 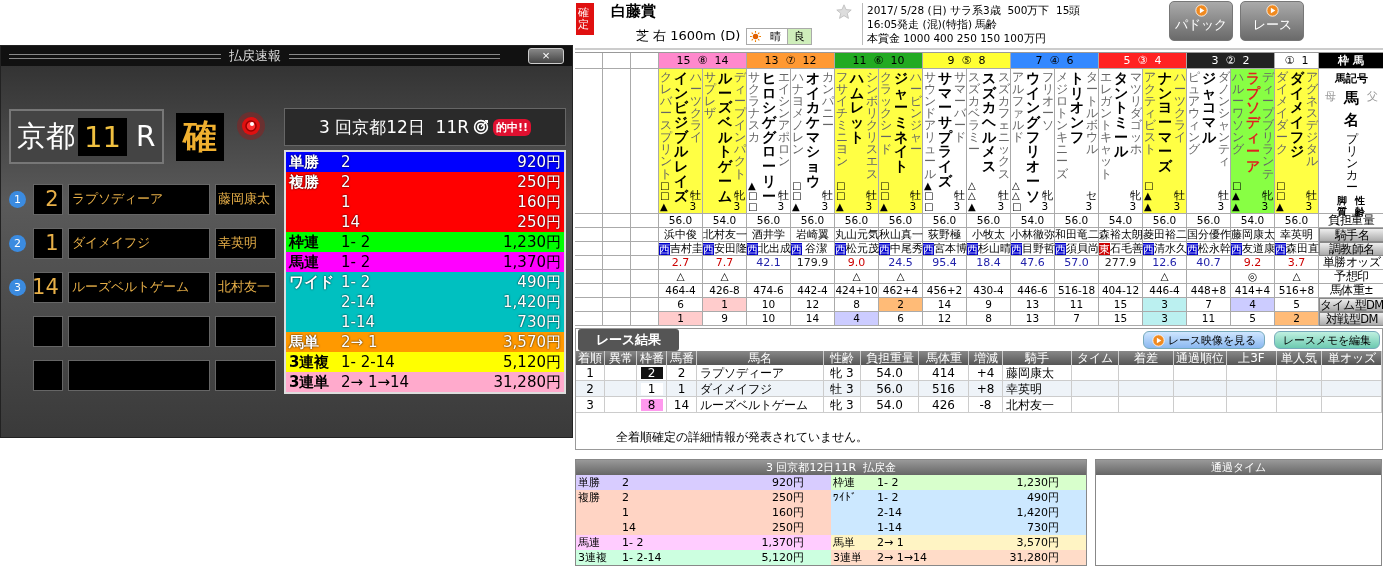 I want to click on payout-amount: 1,230円, so click(x=1037, y=482).